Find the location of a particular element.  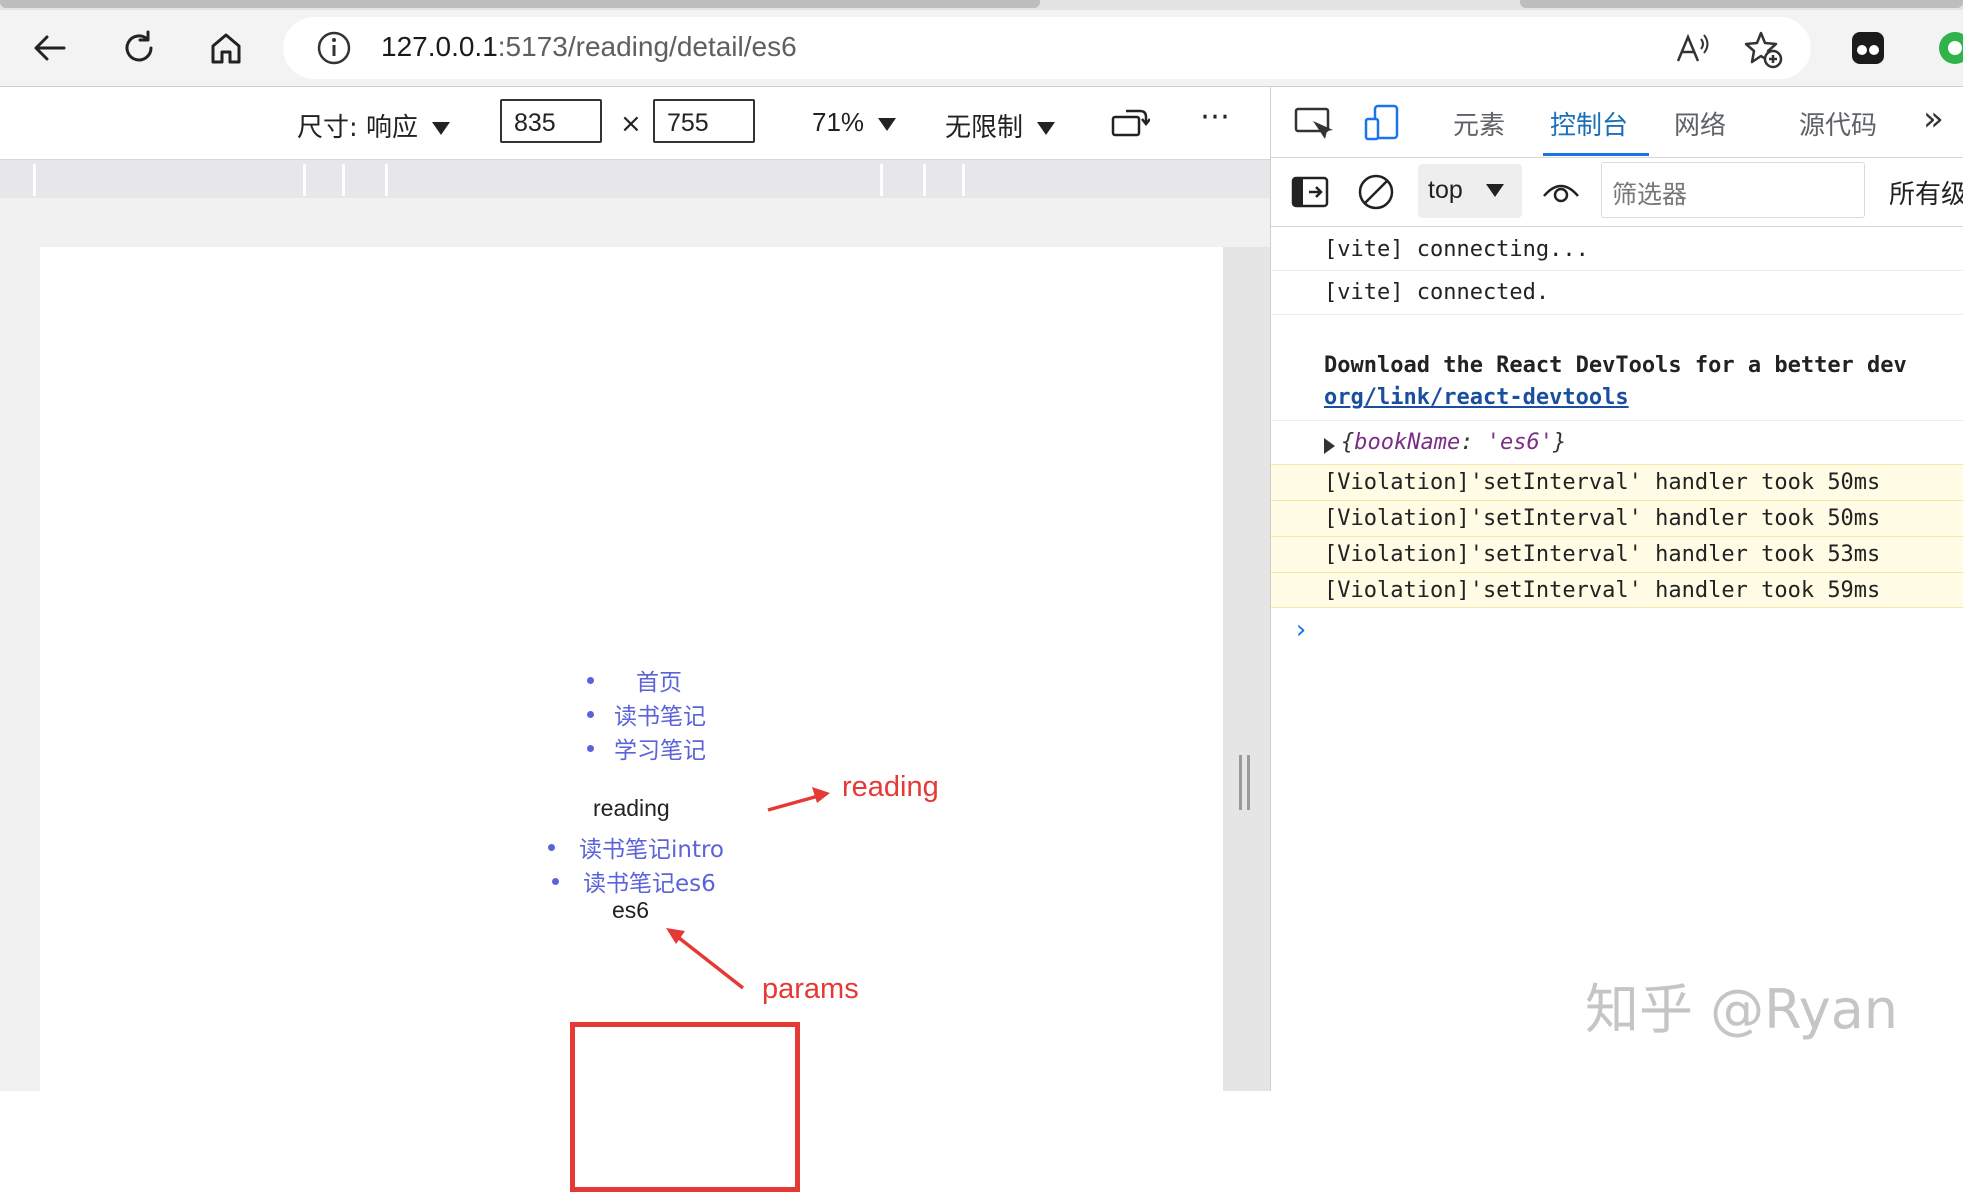

throttle-value: 无限制 is located at coordinates (984, 128).